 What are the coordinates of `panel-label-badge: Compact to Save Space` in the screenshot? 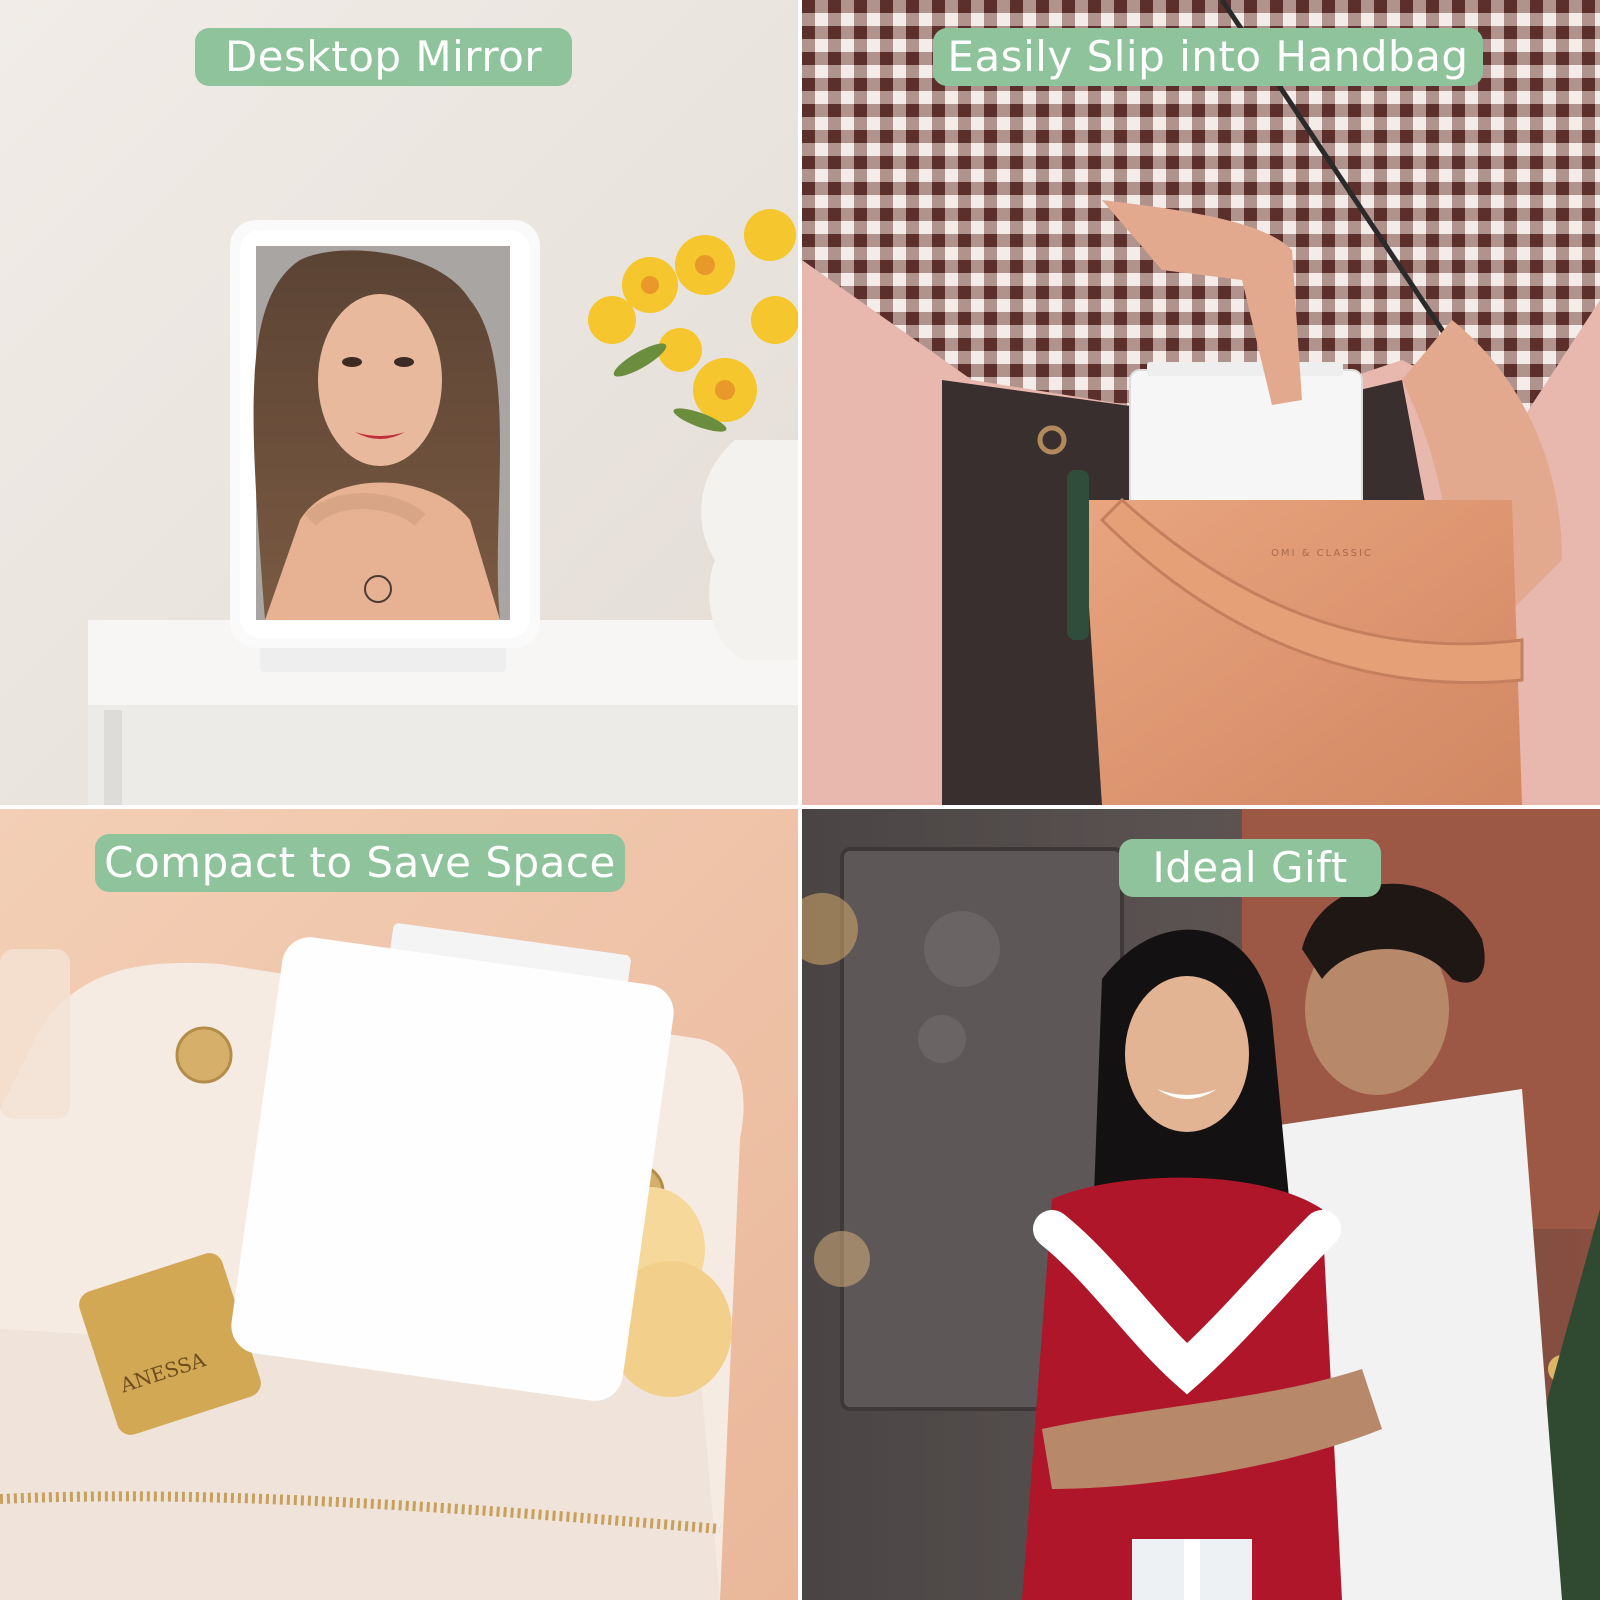 It's located at (360, 863).